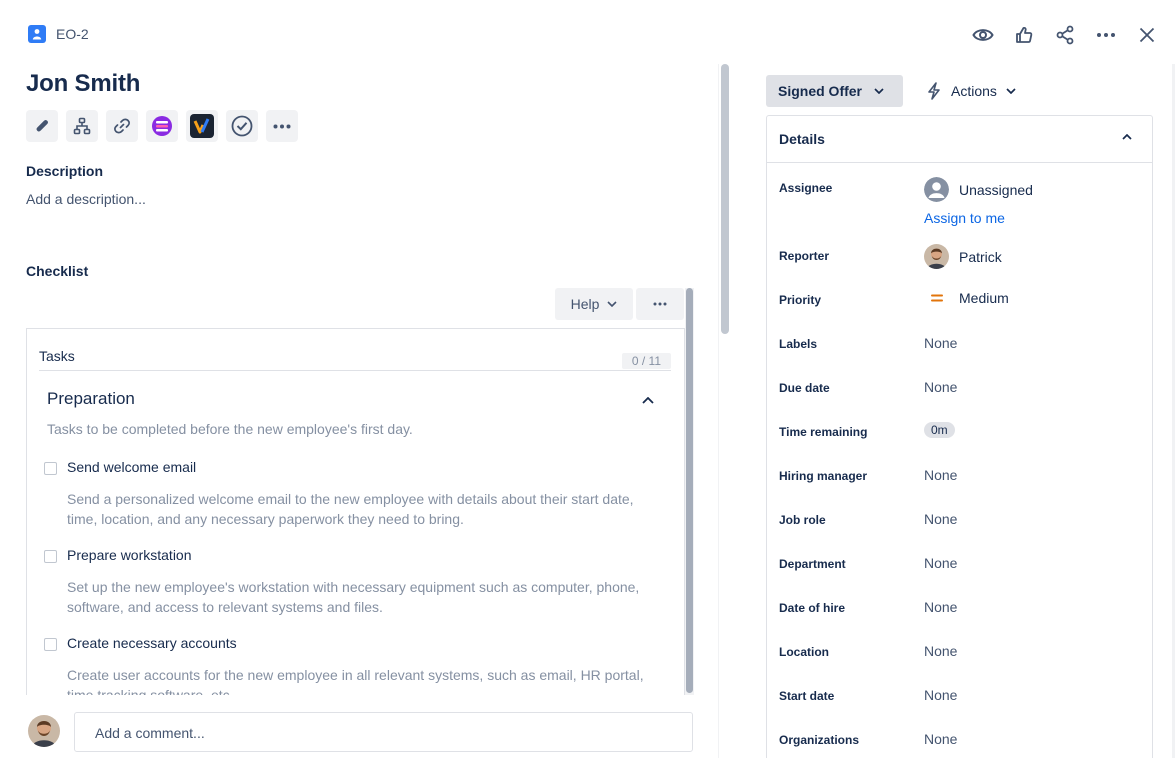 The image size is (1175, 758). What do you see at coordinates (806, 188) in the screenshot?
I see `field-label-assignee: Assignee` at bounding box center [806, 188].